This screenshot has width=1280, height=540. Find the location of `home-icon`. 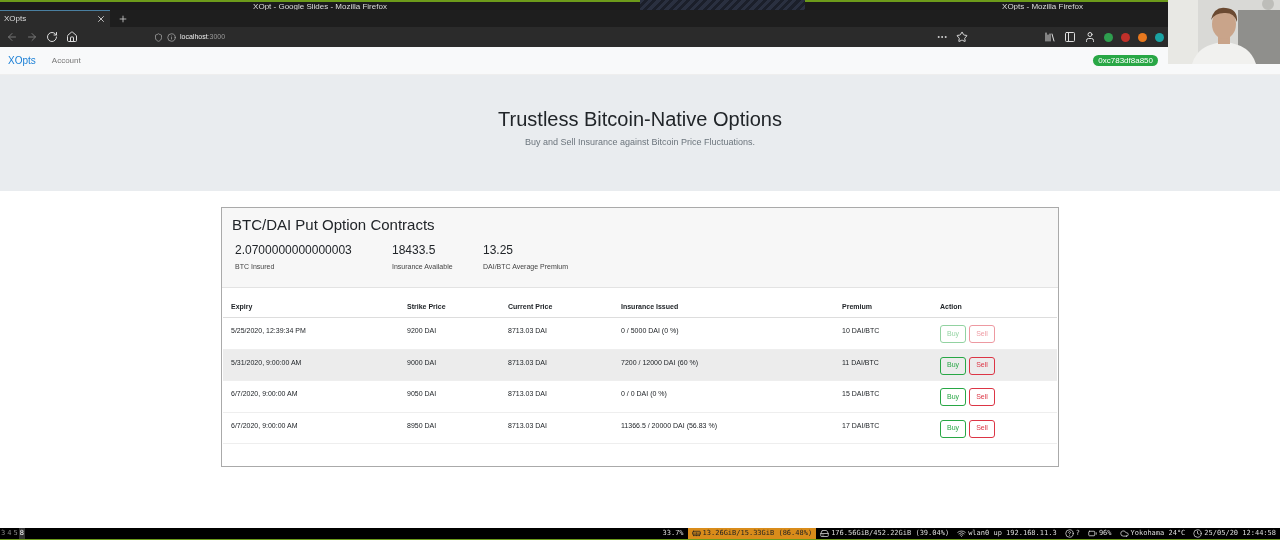

home-icon is located at coordinates (72, 37).